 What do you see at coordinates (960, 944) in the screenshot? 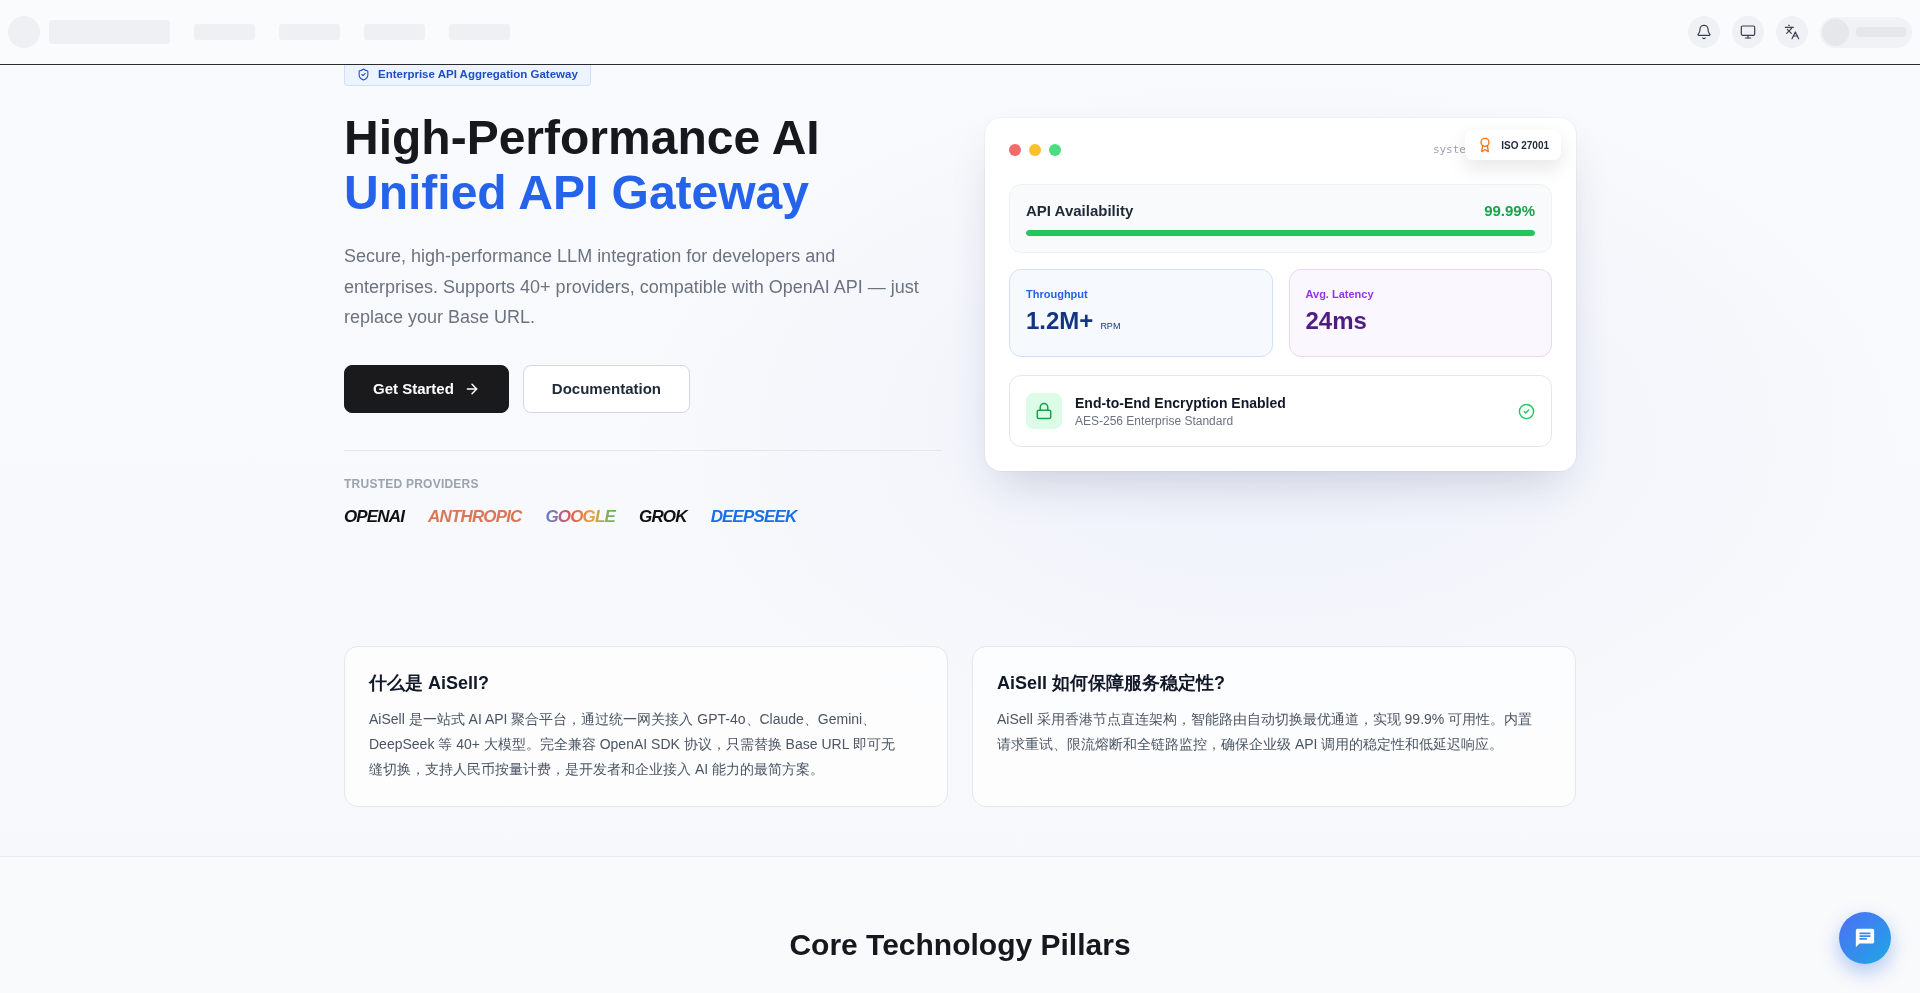
I see `section-title: Core Technology Pillars` at bounding box center [960, 944].